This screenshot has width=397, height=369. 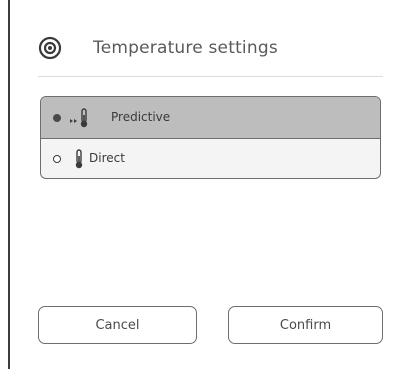 I want to click on thermometer-icon, so click(x=79, y=161).